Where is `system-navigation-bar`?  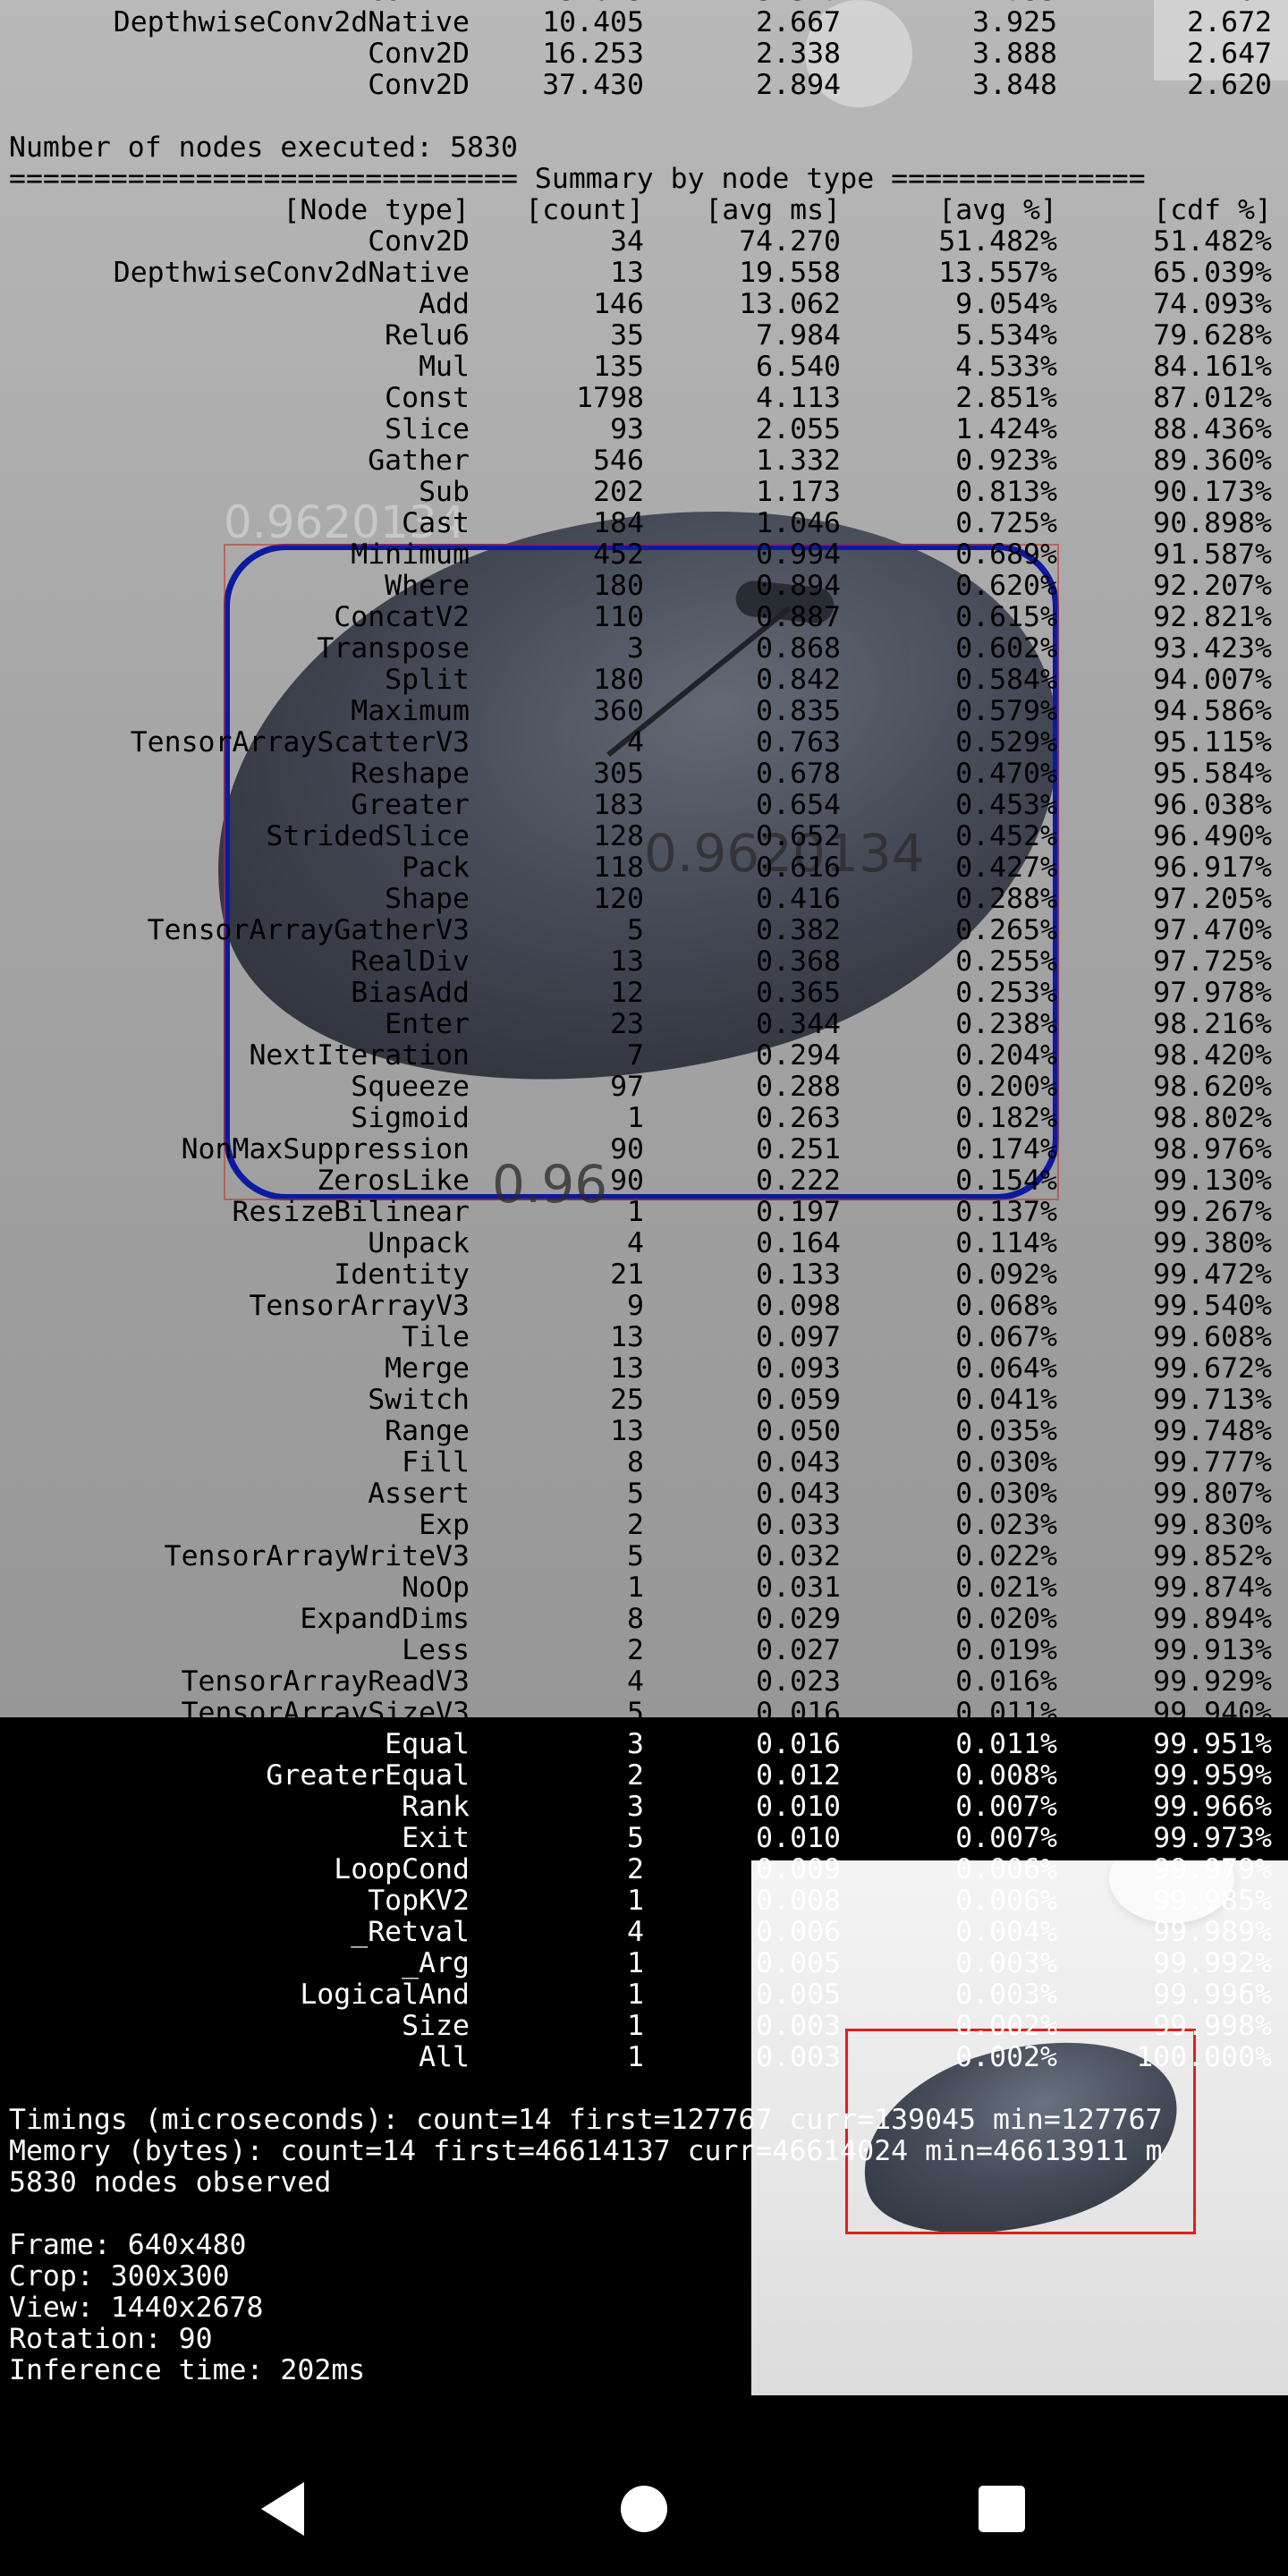
system-navigation-bar is located at coordinates (644, 2509).